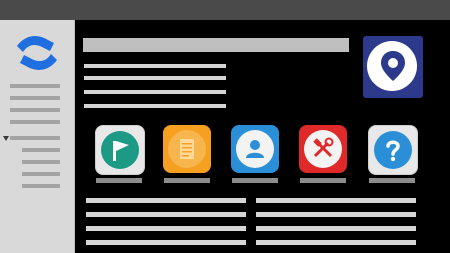 The height and width of the screenshot is (253, 450). Describe the element at coordinates (225, 10) in the screenshot. I see `top-bar` at that location.